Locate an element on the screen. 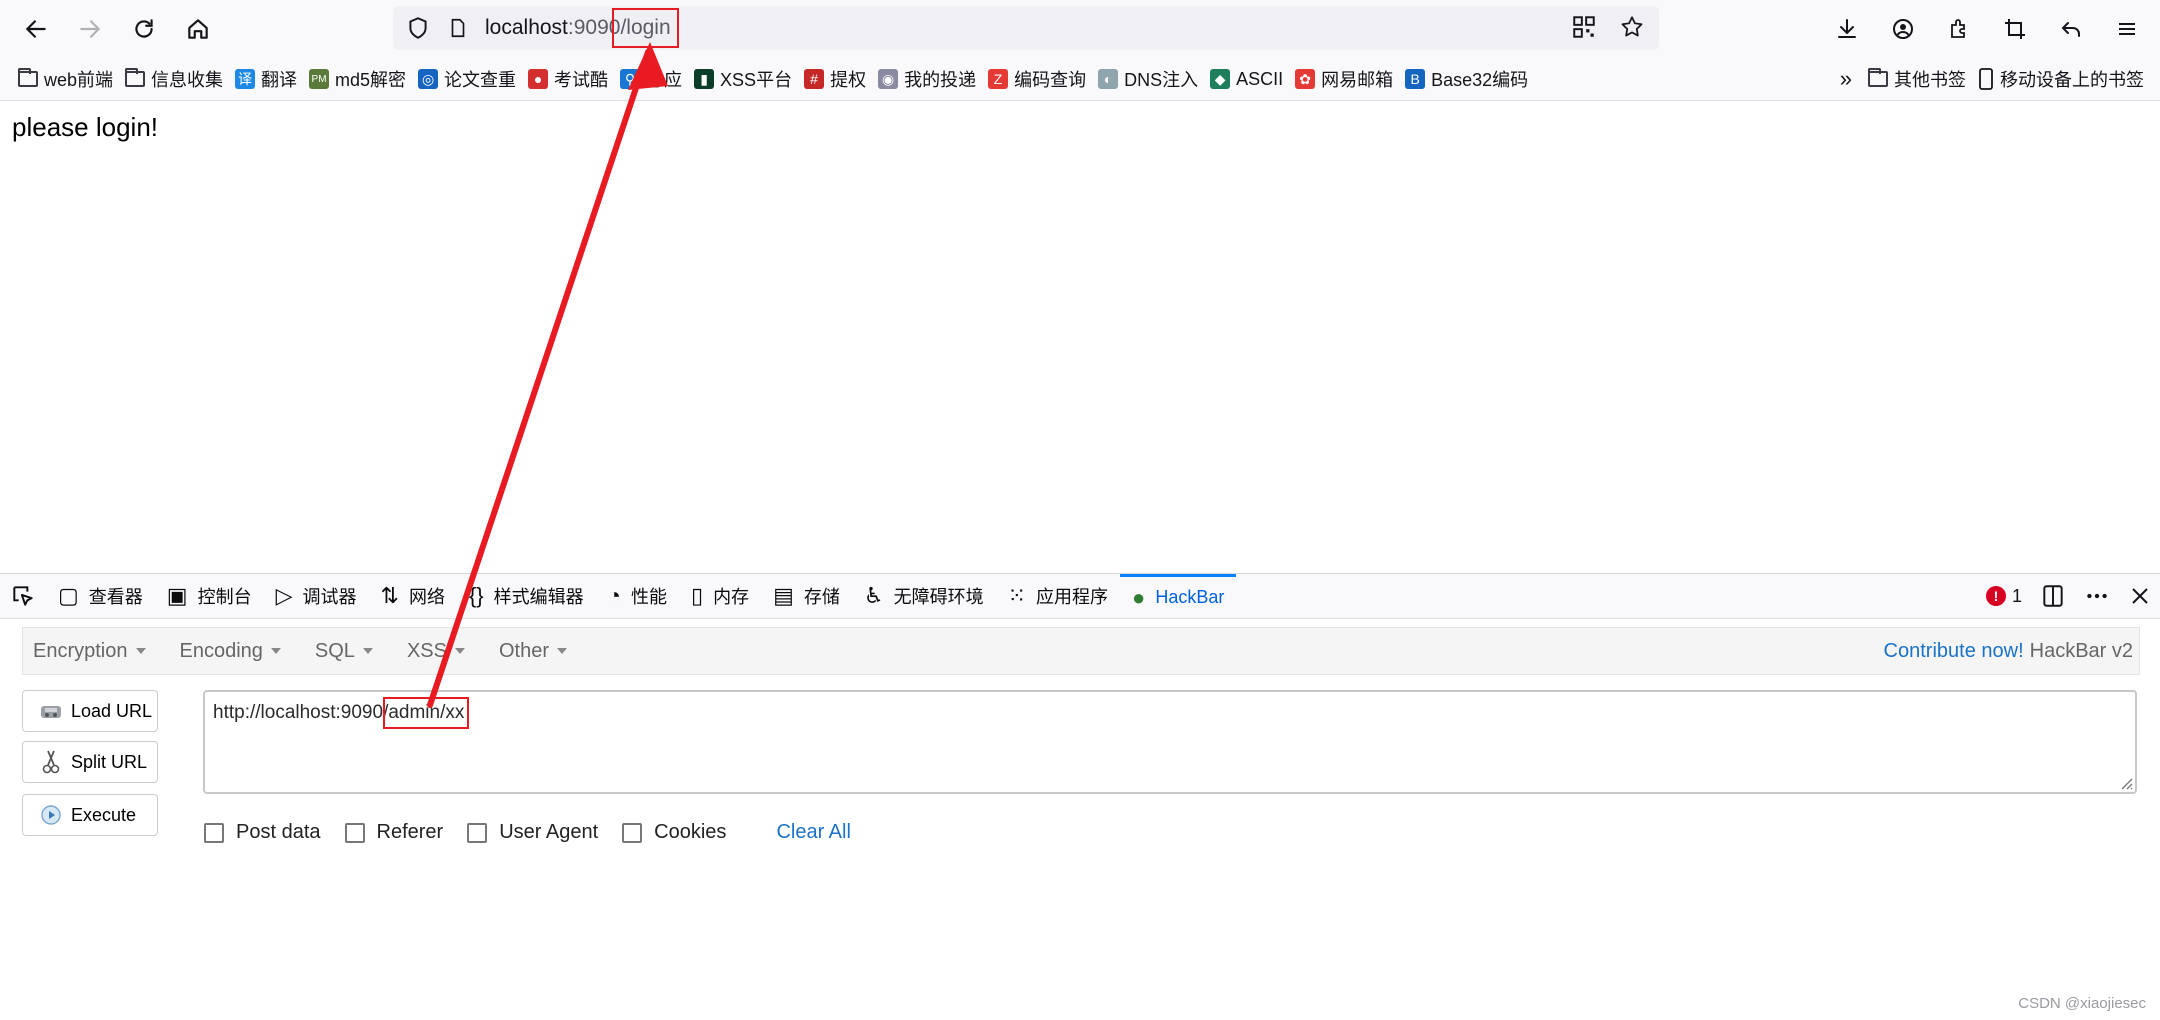 Image resolution: width=2160 pixels, height=1020 pixels. tracking-protection-shield-icon is located at coordinates (418, 28).